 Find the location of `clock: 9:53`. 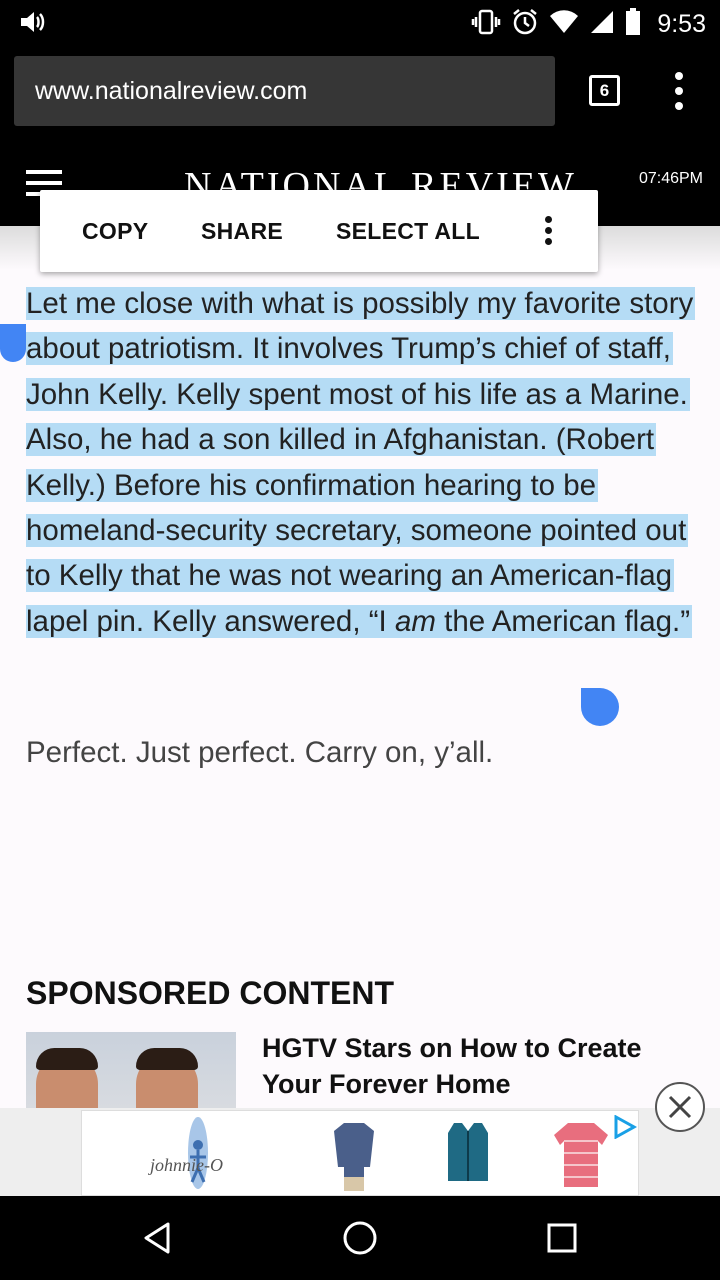

clock: 9:53 is located at coordinates (681, 23).